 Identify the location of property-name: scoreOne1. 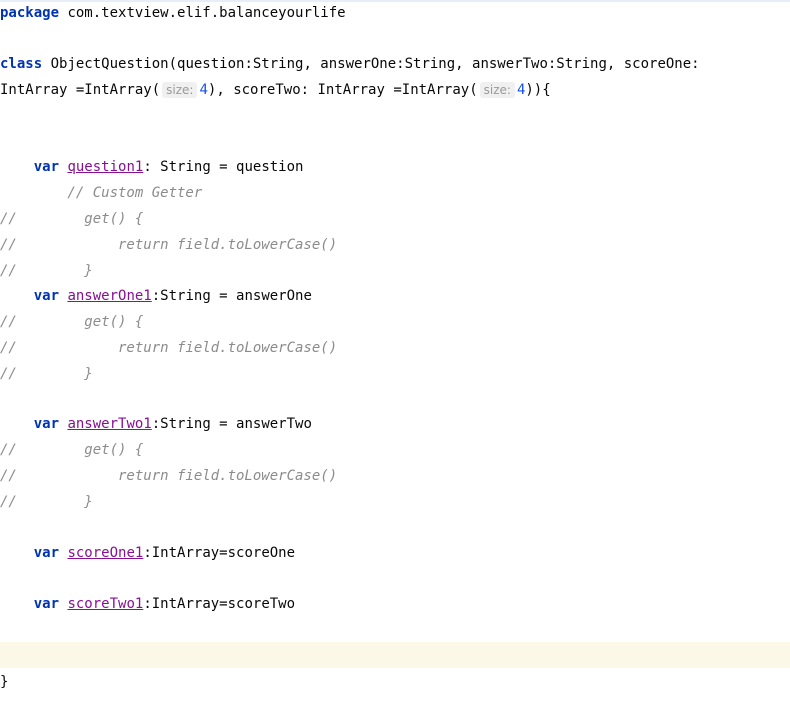
(105, 553).